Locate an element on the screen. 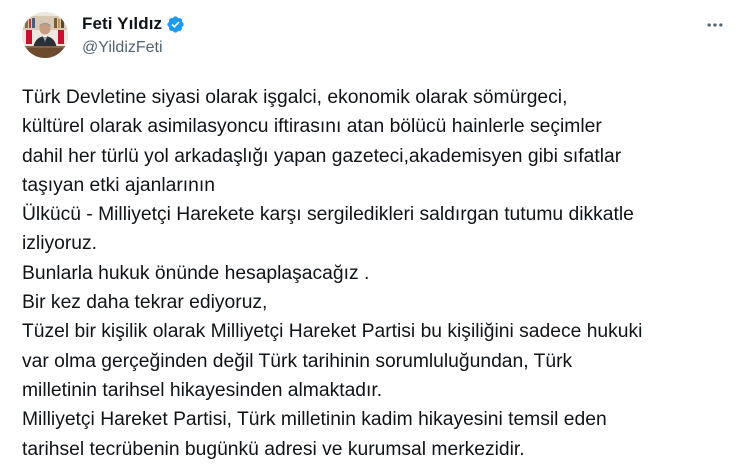 The height and width of the screenshot is (470, 744). verified-badge-icon is located at coordinates (175, 24).